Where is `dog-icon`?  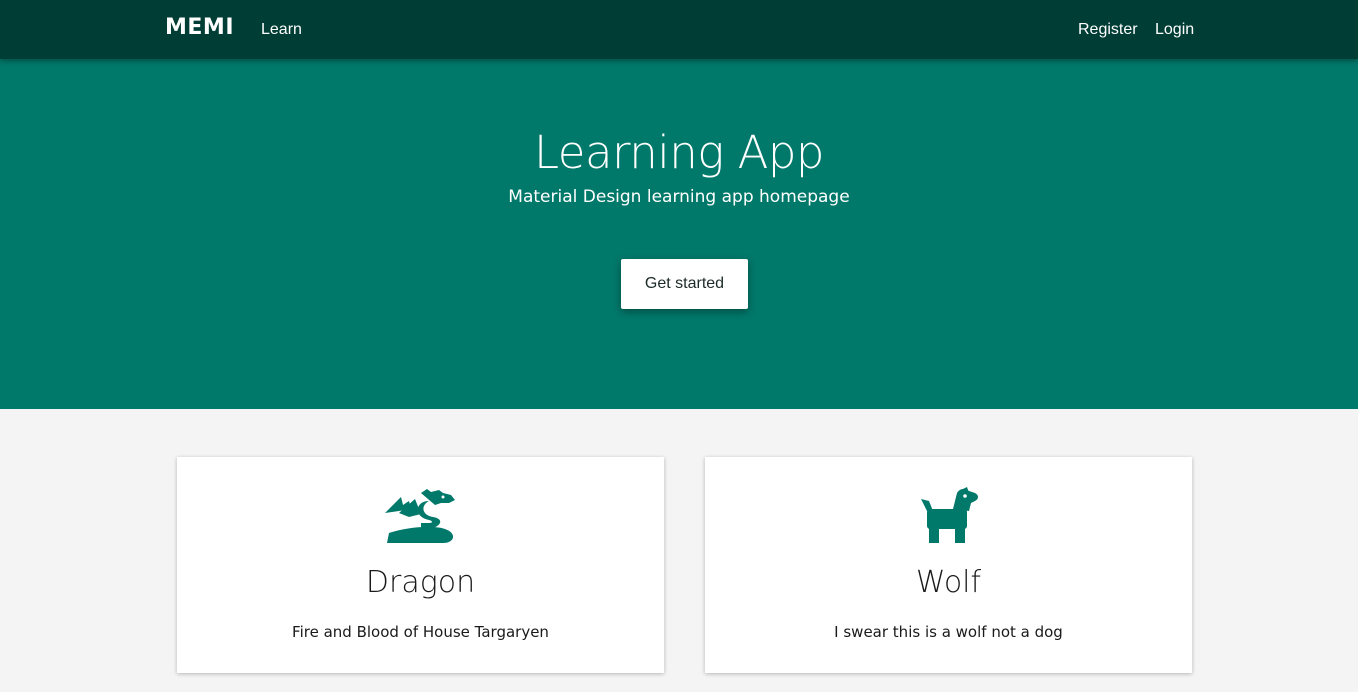 dog-icon is located at coordinates (948, 517).